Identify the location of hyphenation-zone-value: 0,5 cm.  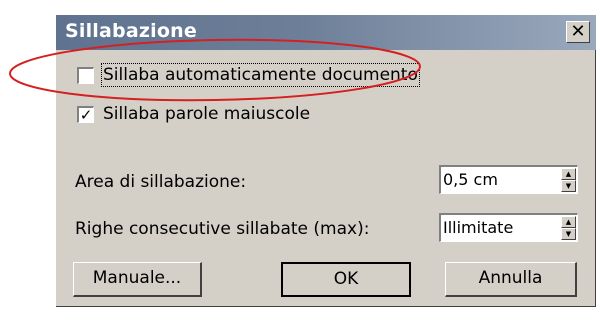
(470, 179).